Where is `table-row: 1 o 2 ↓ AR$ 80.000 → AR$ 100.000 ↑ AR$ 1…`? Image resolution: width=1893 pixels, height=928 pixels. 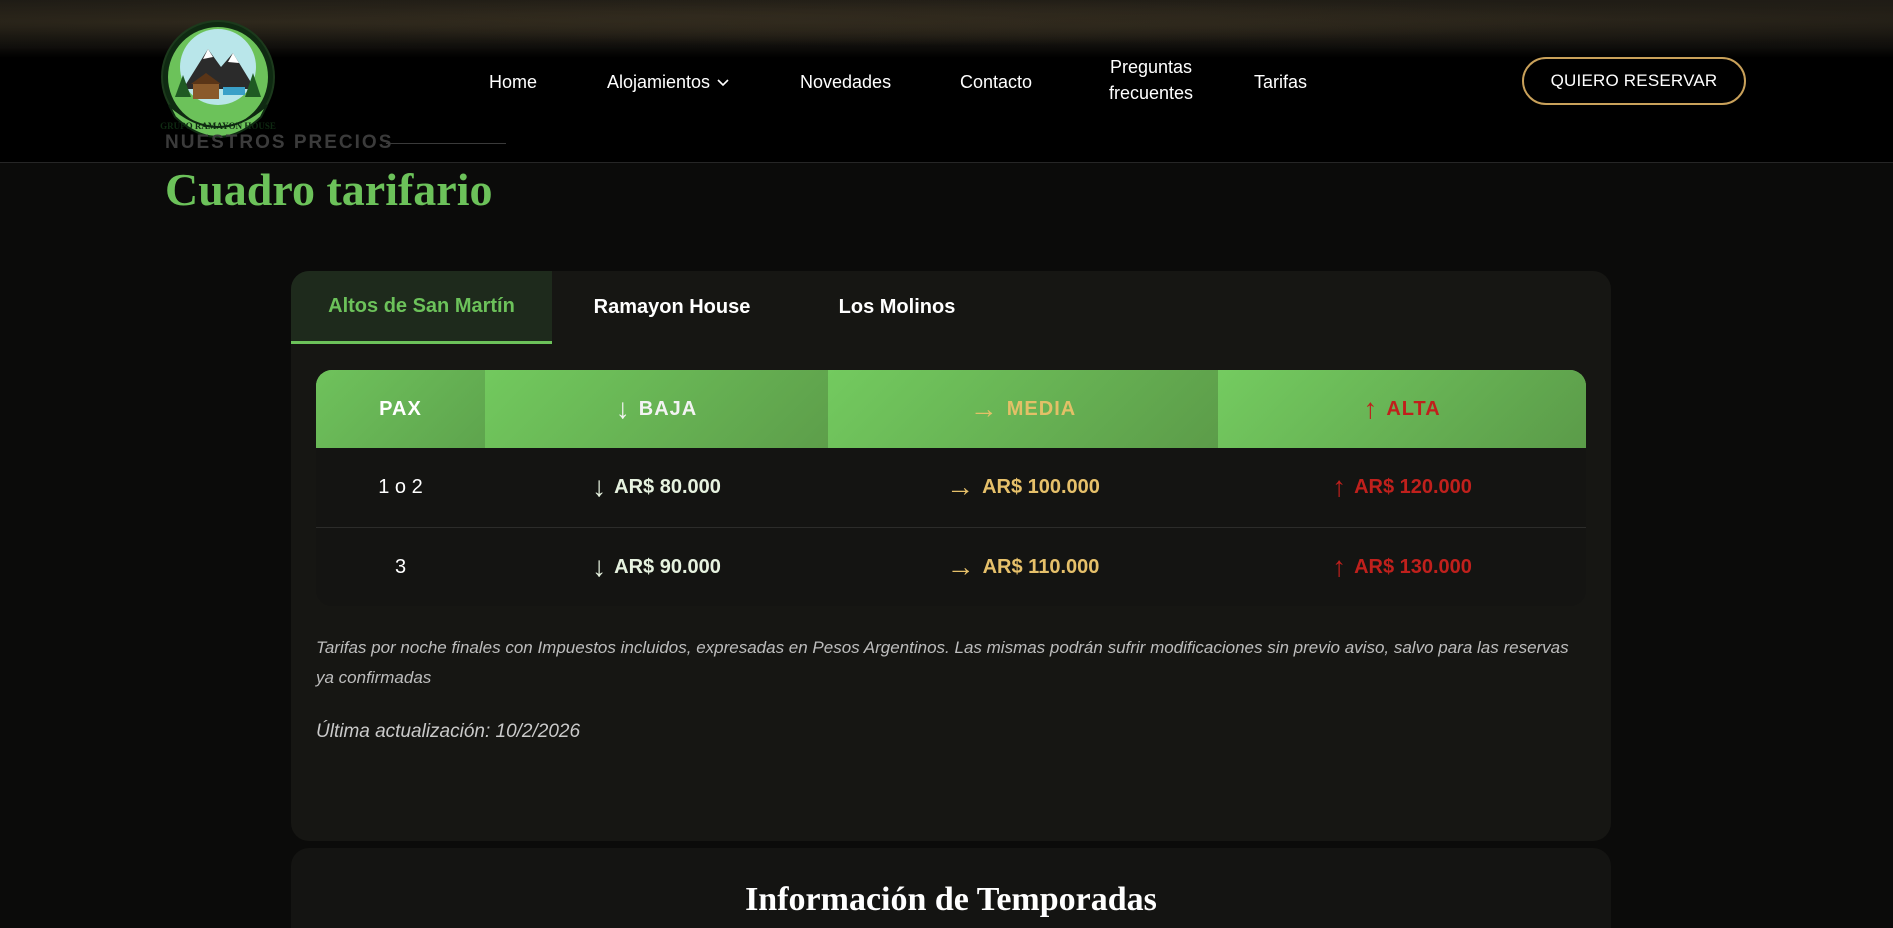 table-row: 1 o 2 ↓ AR$ 80.000 → AR$ 100.000 ↑ AR$ 1… is located at coordinates (951, 488).